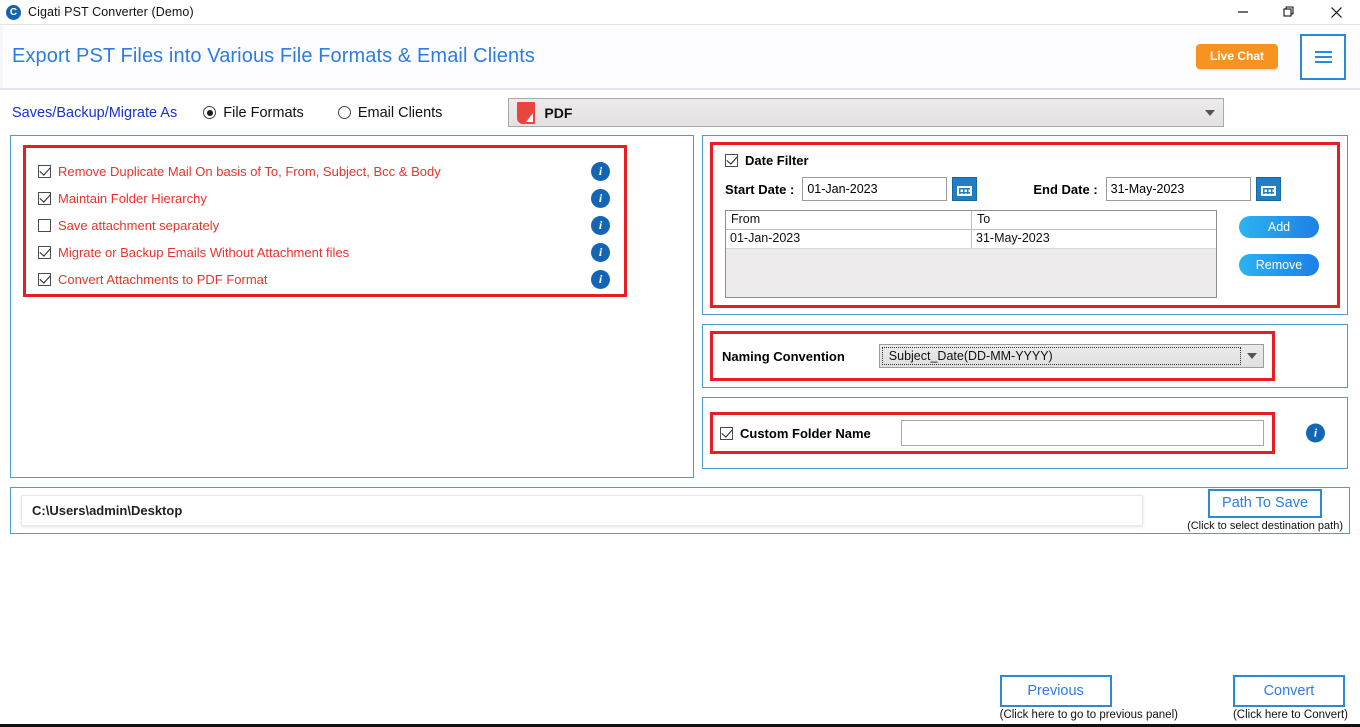 The width and height of the screenshot is (1360, 727). What do you see at coordinates (13, 12) in the screenshot?
I see `app-logo-icon: C` at bounding box center [13, 12].